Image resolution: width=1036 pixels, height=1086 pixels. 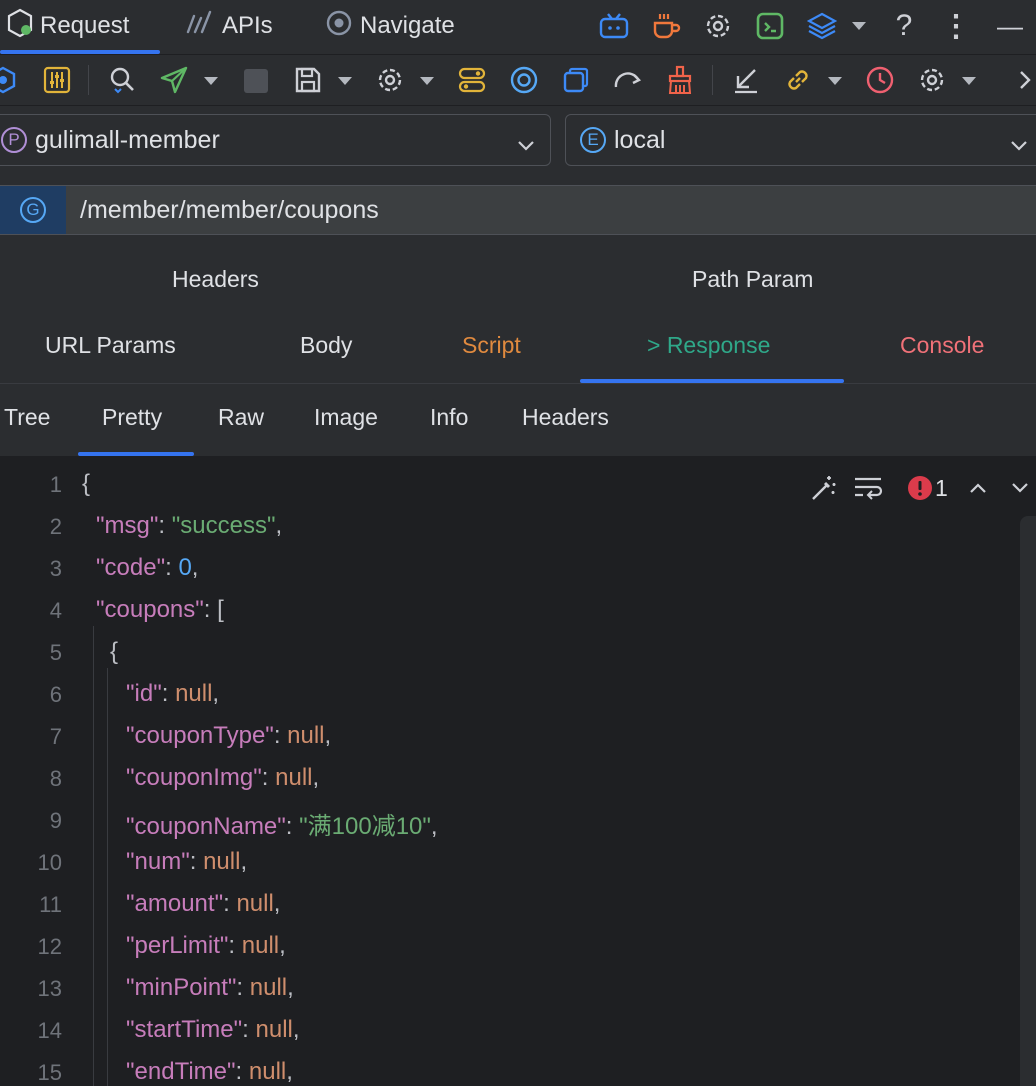 What do you see at coordinates (174, 80) in the screenshot?
I see `send-icon` at bounding box center [174, 80].